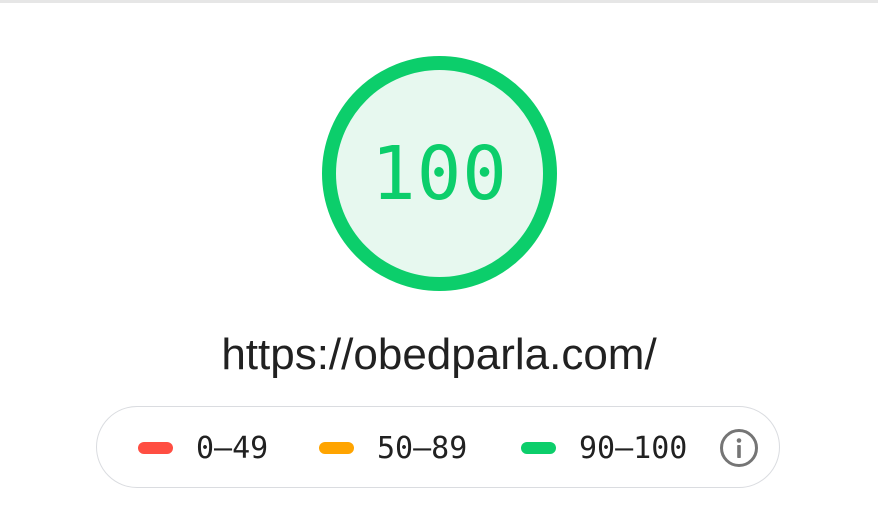 The height and width of the screenshot is (520, 878). Describe the element at coordinates (633, 448) in the screenshot. I see `legend-label-pass: 90–100` at that location.